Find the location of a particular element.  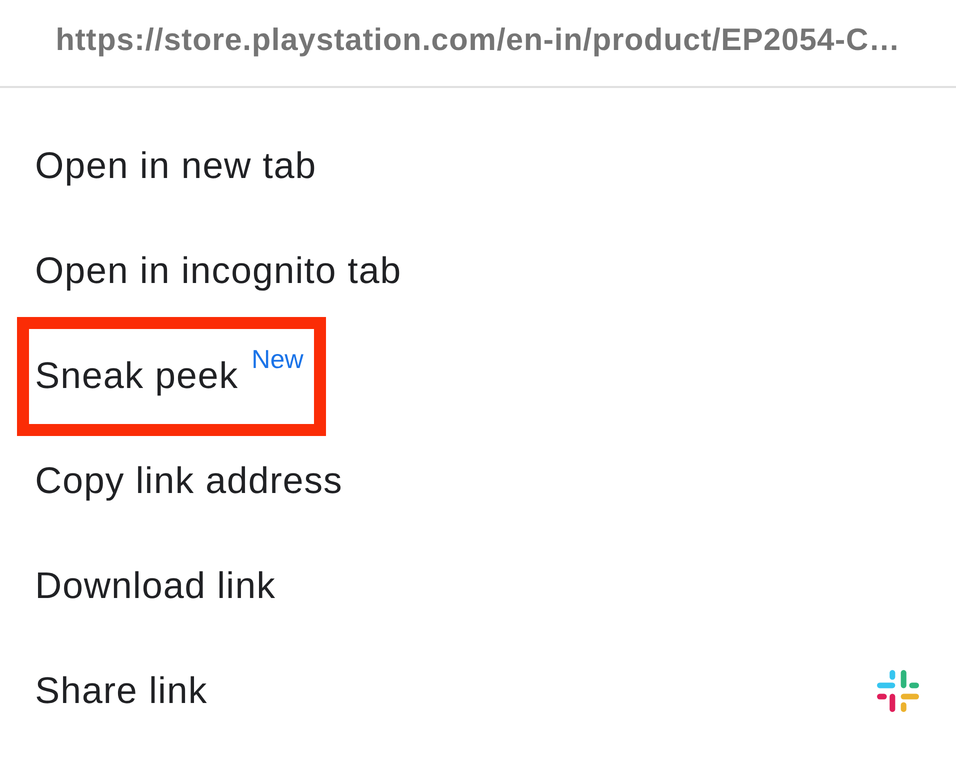

menu-item: Sneak peek is located at coordinates (136, 375).